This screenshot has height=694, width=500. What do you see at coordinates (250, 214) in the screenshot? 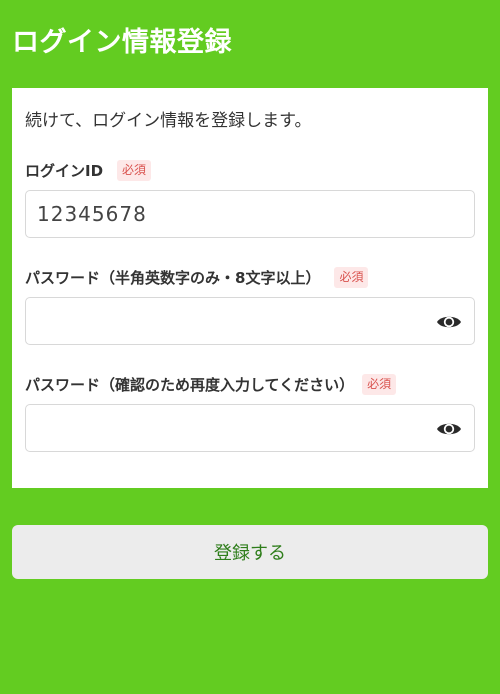
I see `login-id-input: 12345678` at bounding box center [250, 214].